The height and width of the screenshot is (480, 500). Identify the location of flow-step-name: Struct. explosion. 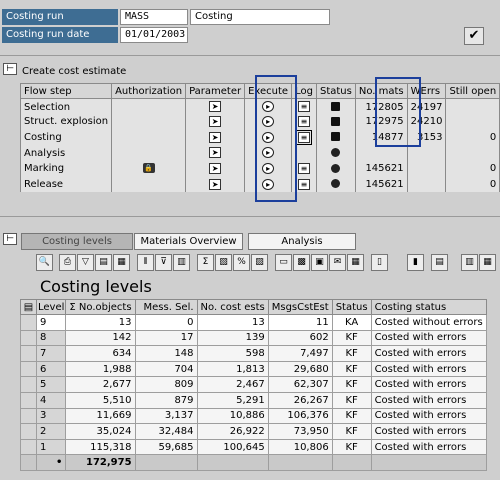
(66, 122).